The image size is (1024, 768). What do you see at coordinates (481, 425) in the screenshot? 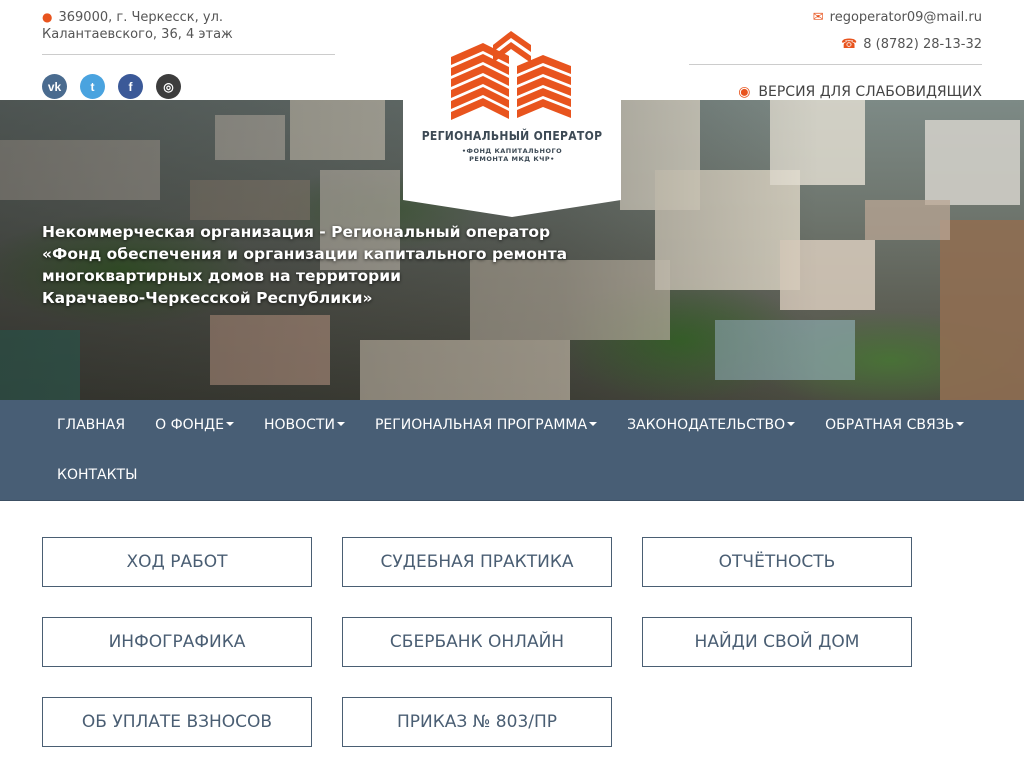
I see `nav-item-label: РЕГИОНАЛЬНАЯ ПРОГРАММА` at bounding box center [481, 425].